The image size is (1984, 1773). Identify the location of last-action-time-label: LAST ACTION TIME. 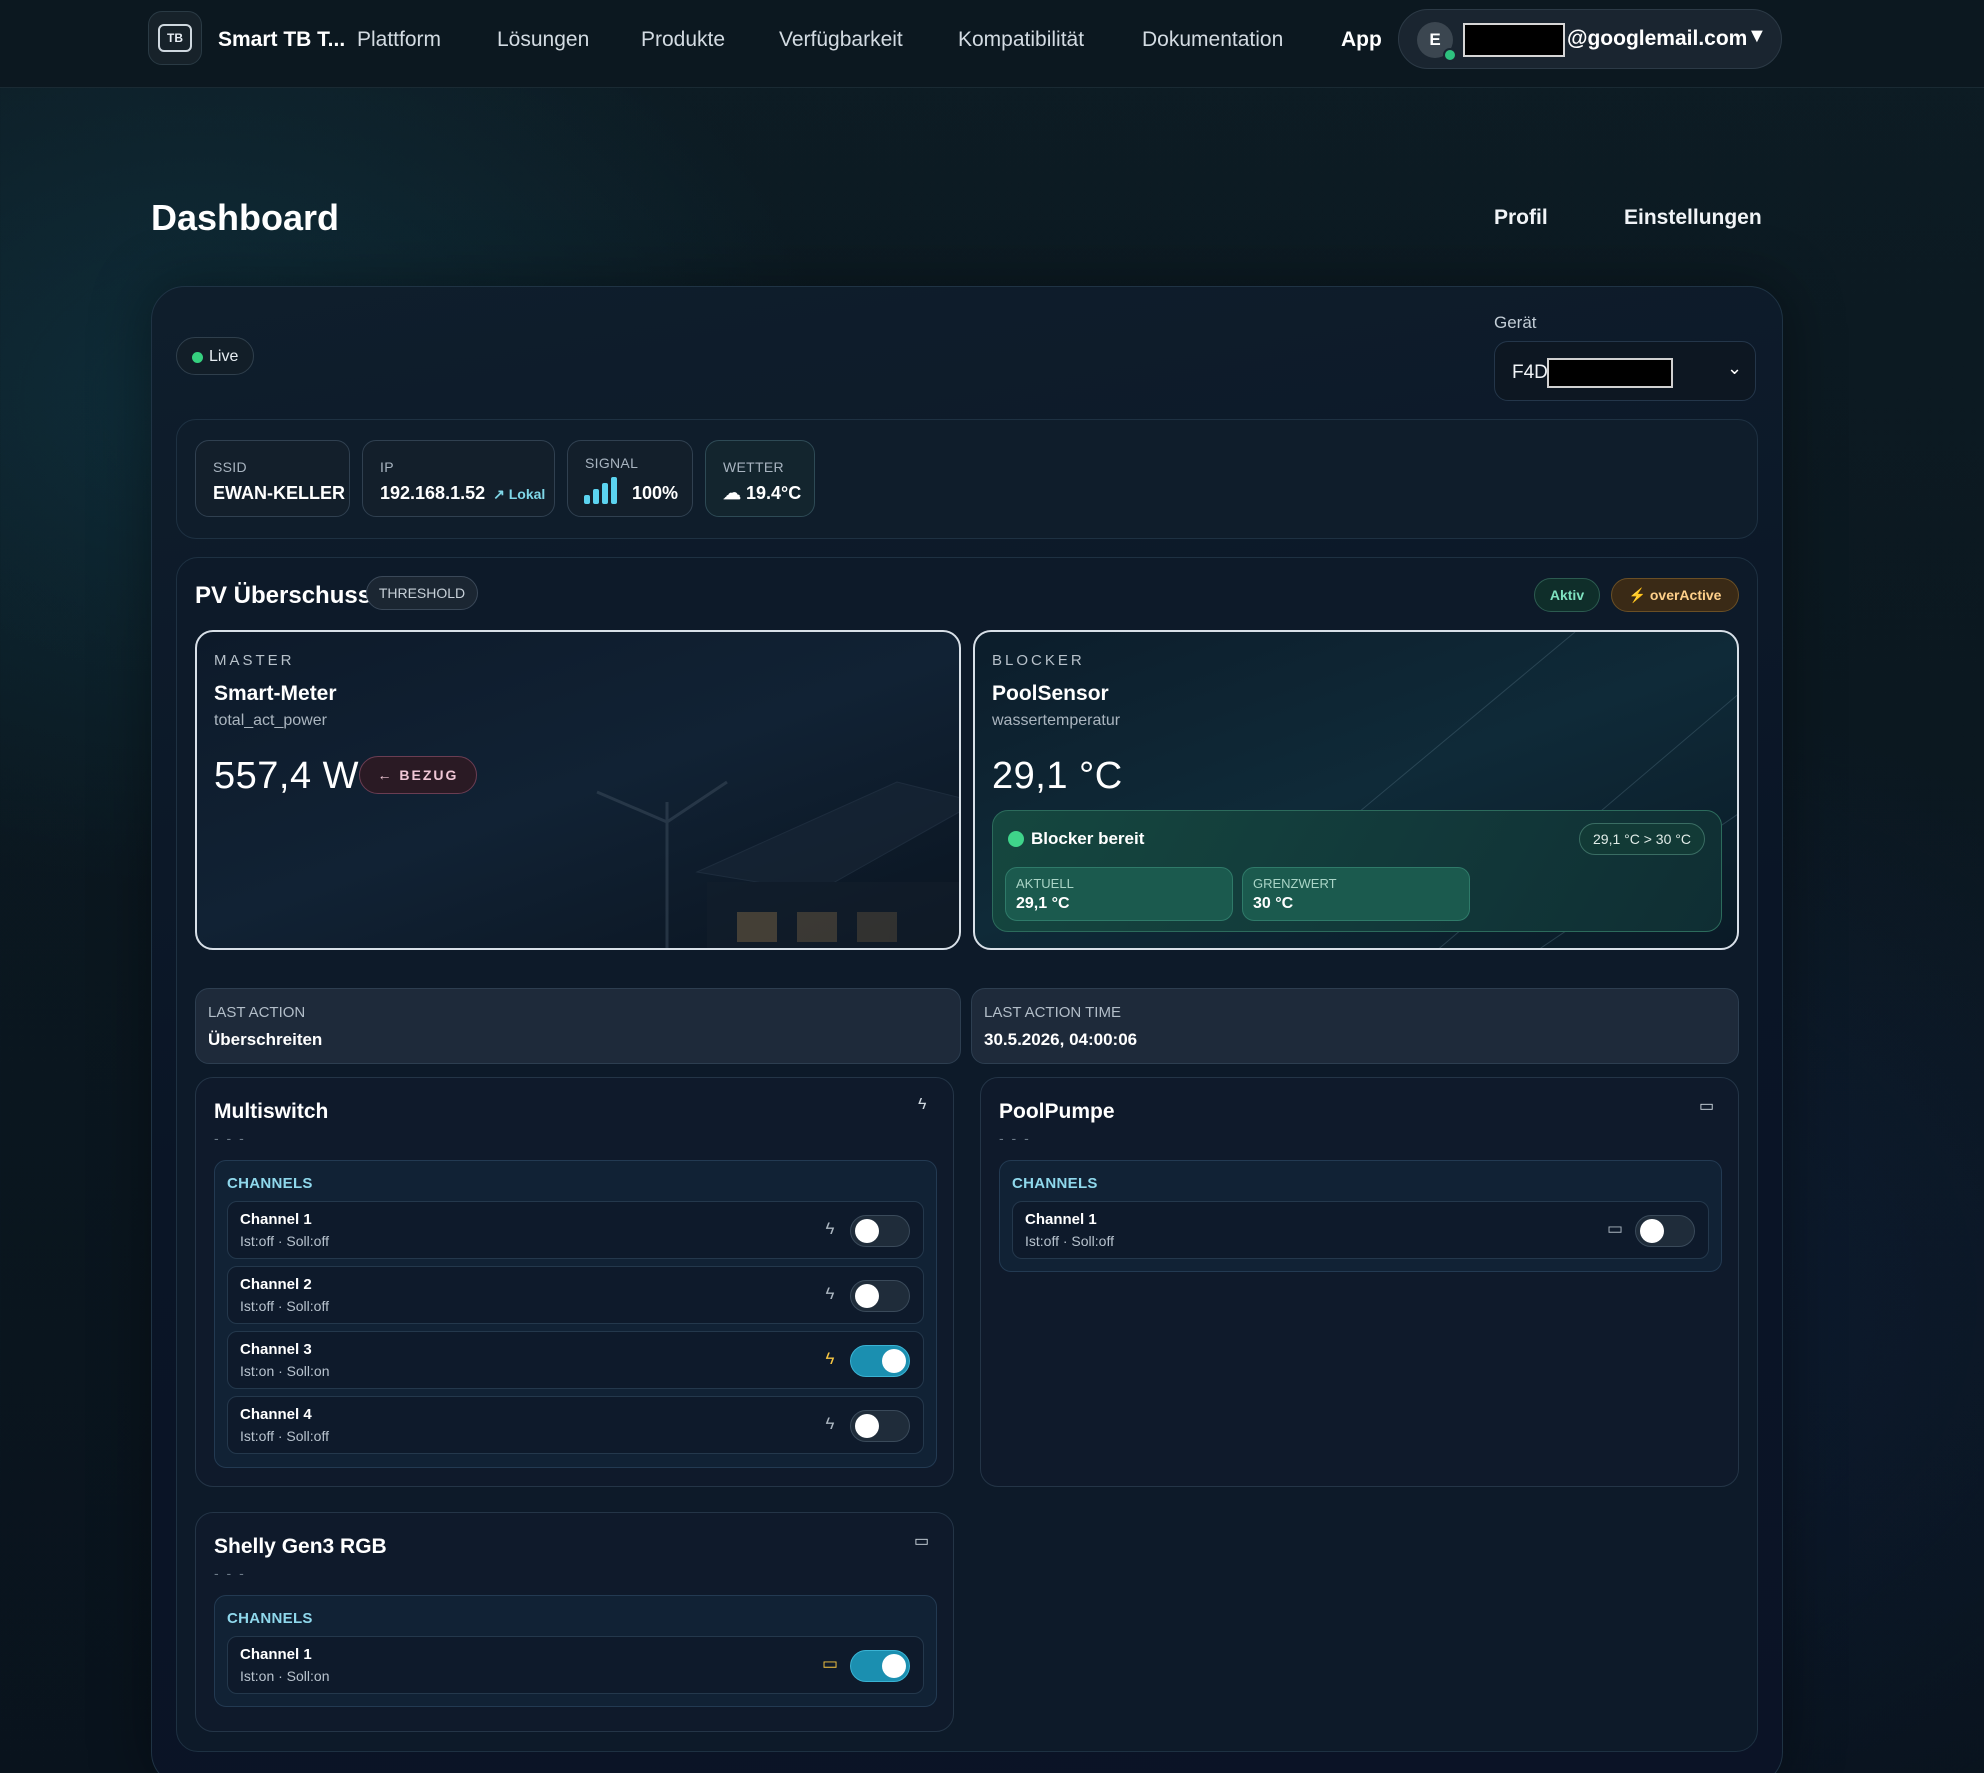
(1052, 1012).